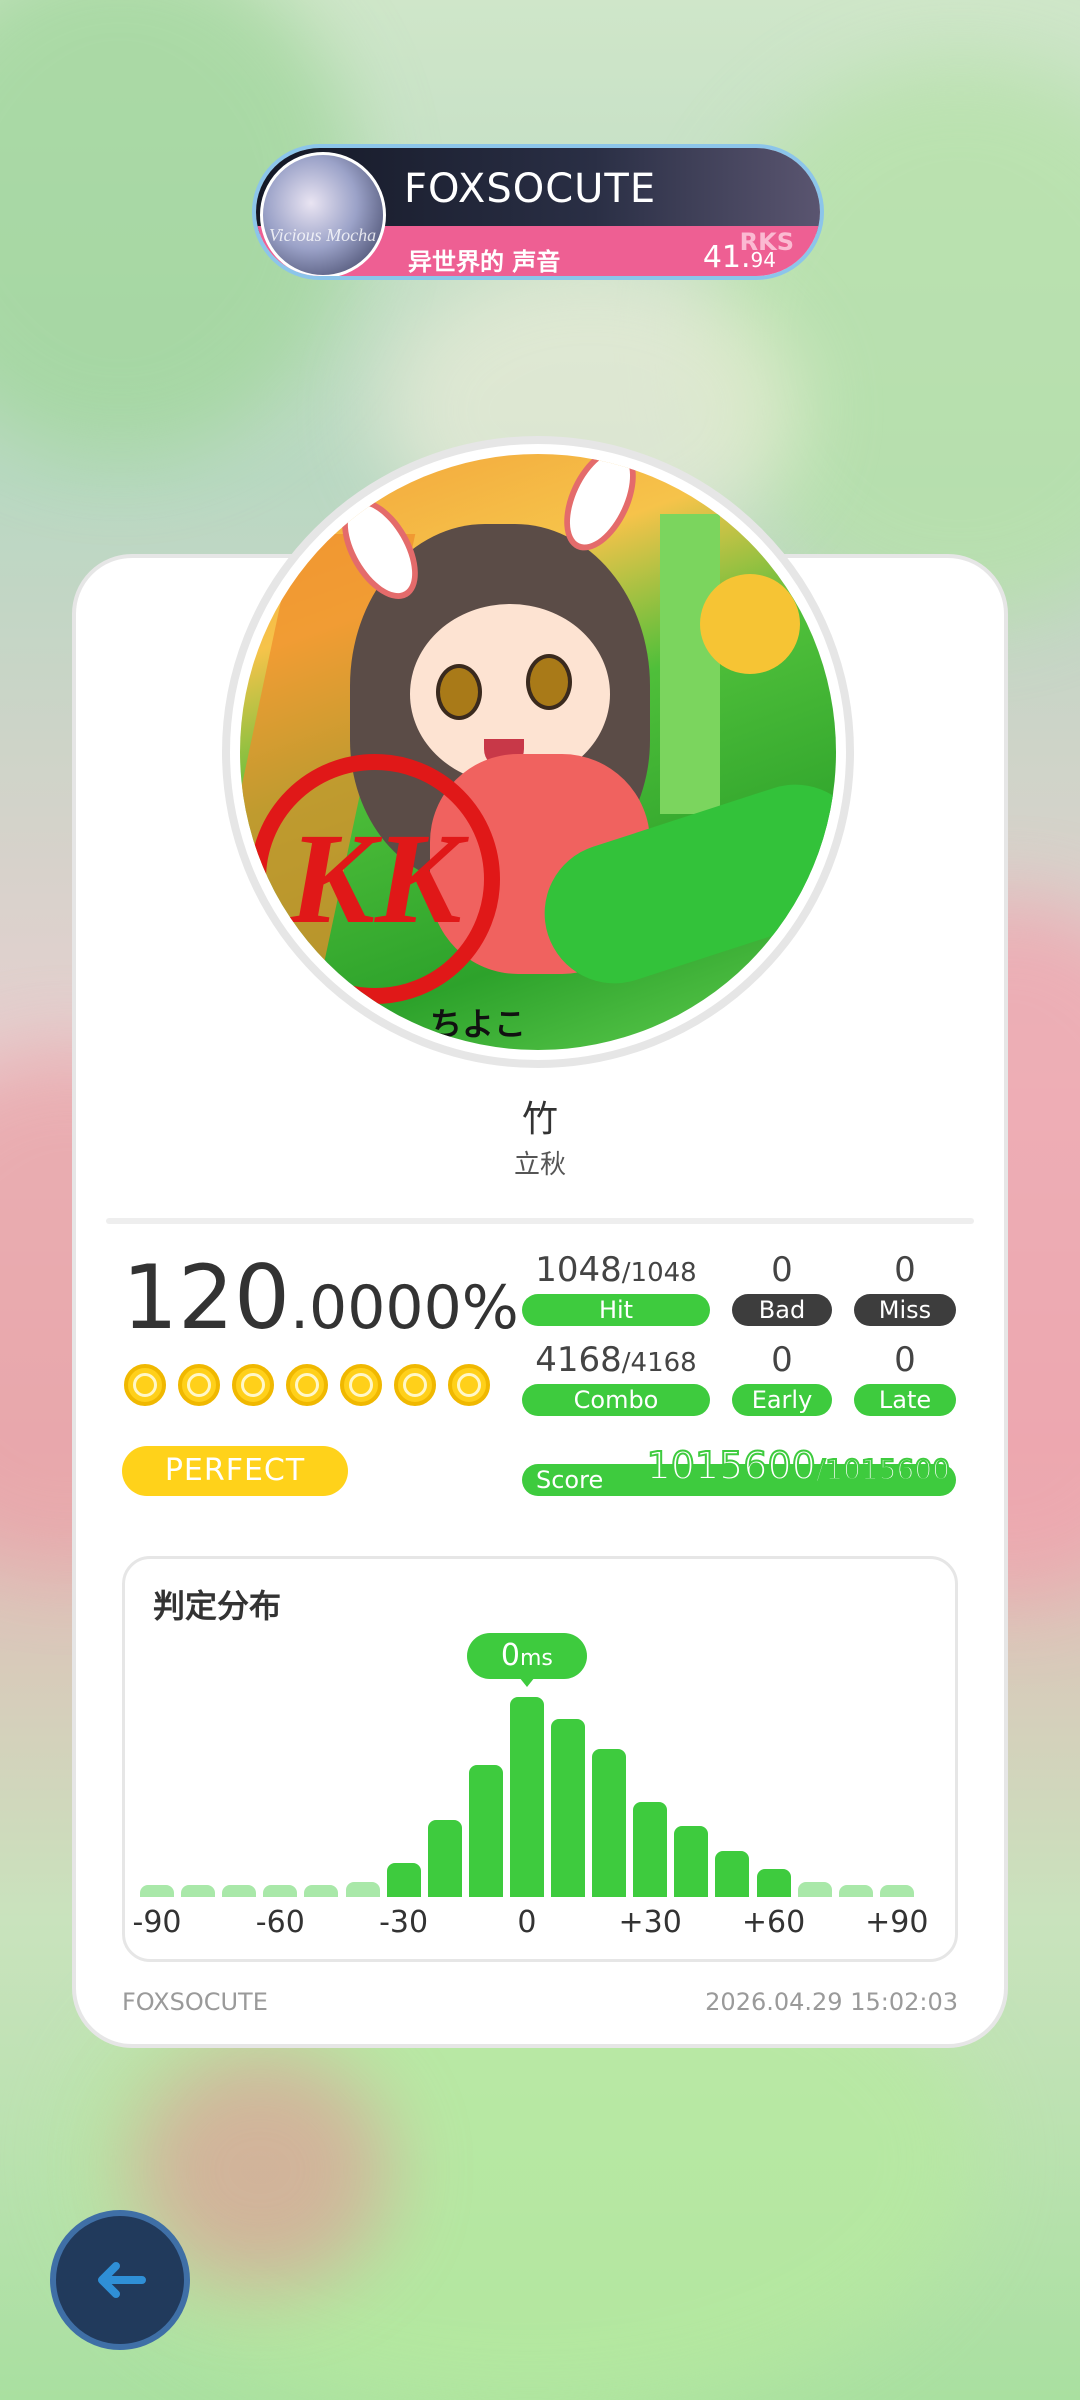 Image resolution: width=1080 pixels, height=2400 pixels. I want to click on song-artist: 立秋, so click(539, 1165).